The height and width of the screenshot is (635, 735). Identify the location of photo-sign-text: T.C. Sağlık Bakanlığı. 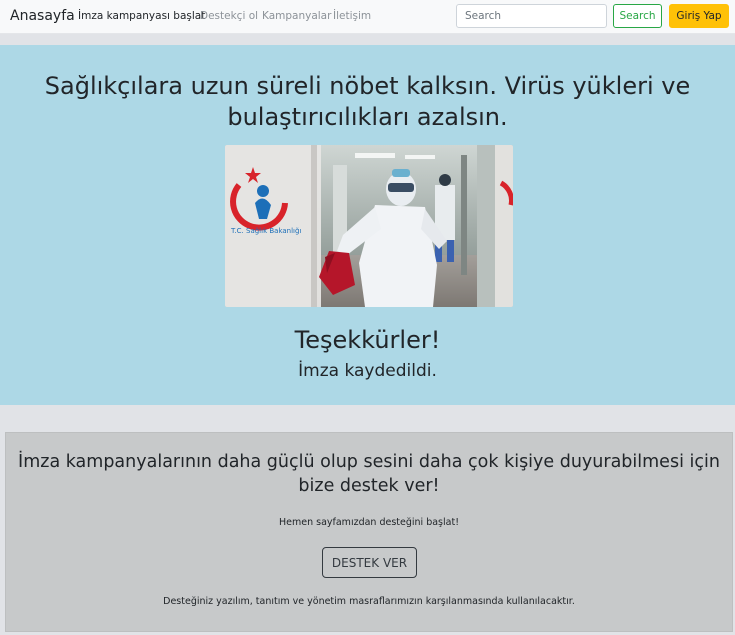
(265, 231).